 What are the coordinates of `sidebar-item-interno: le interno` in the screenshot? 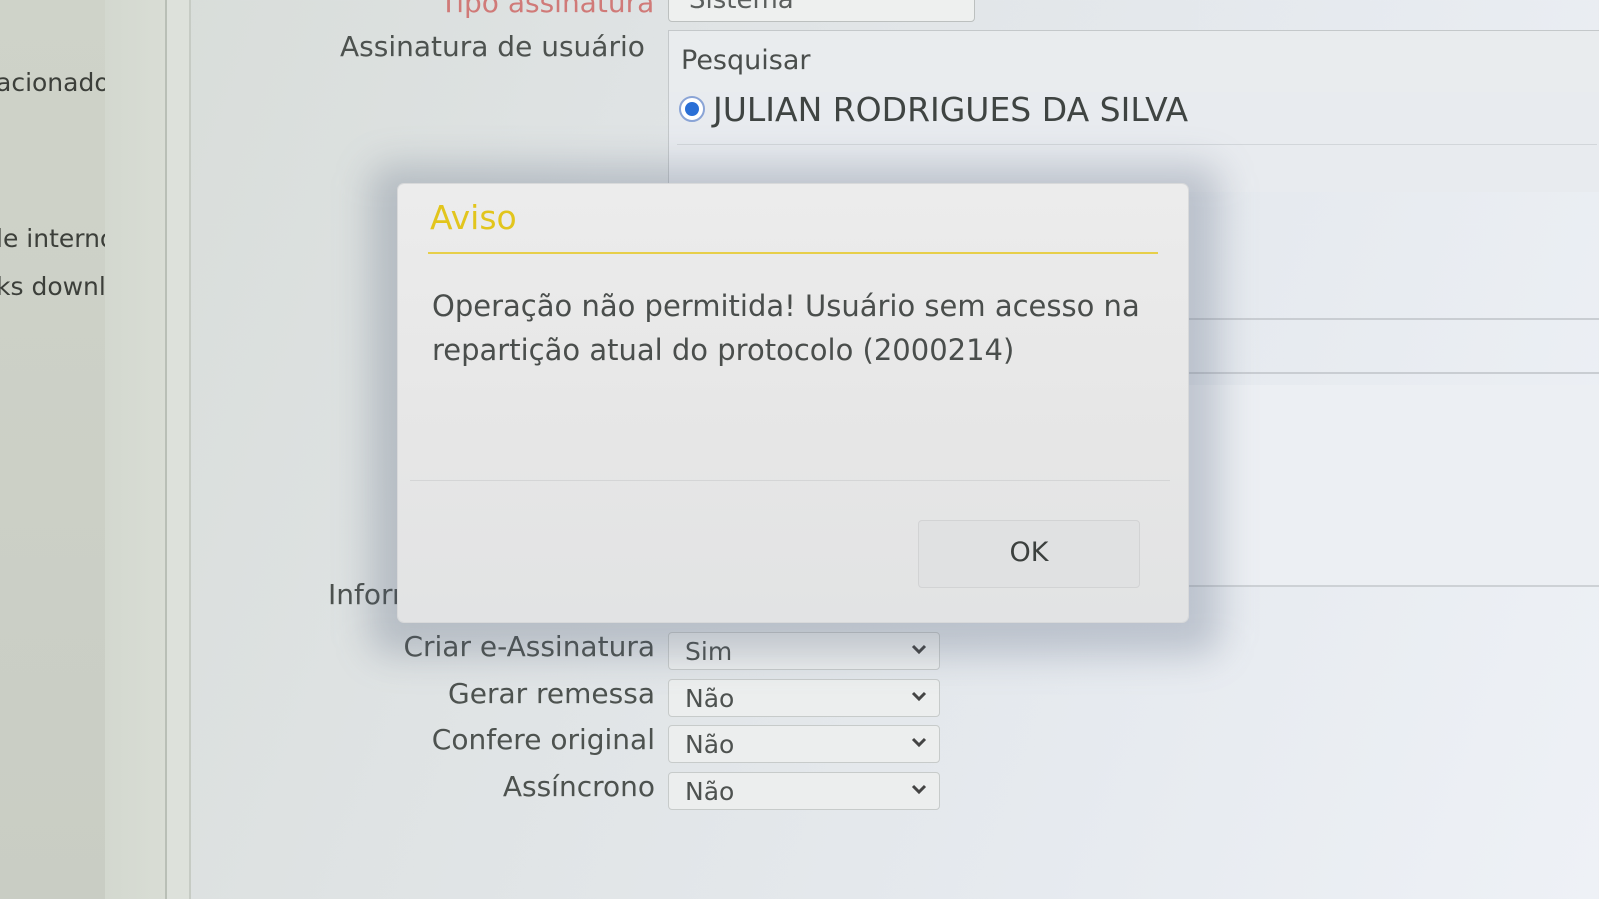 It's located at (52, 238).